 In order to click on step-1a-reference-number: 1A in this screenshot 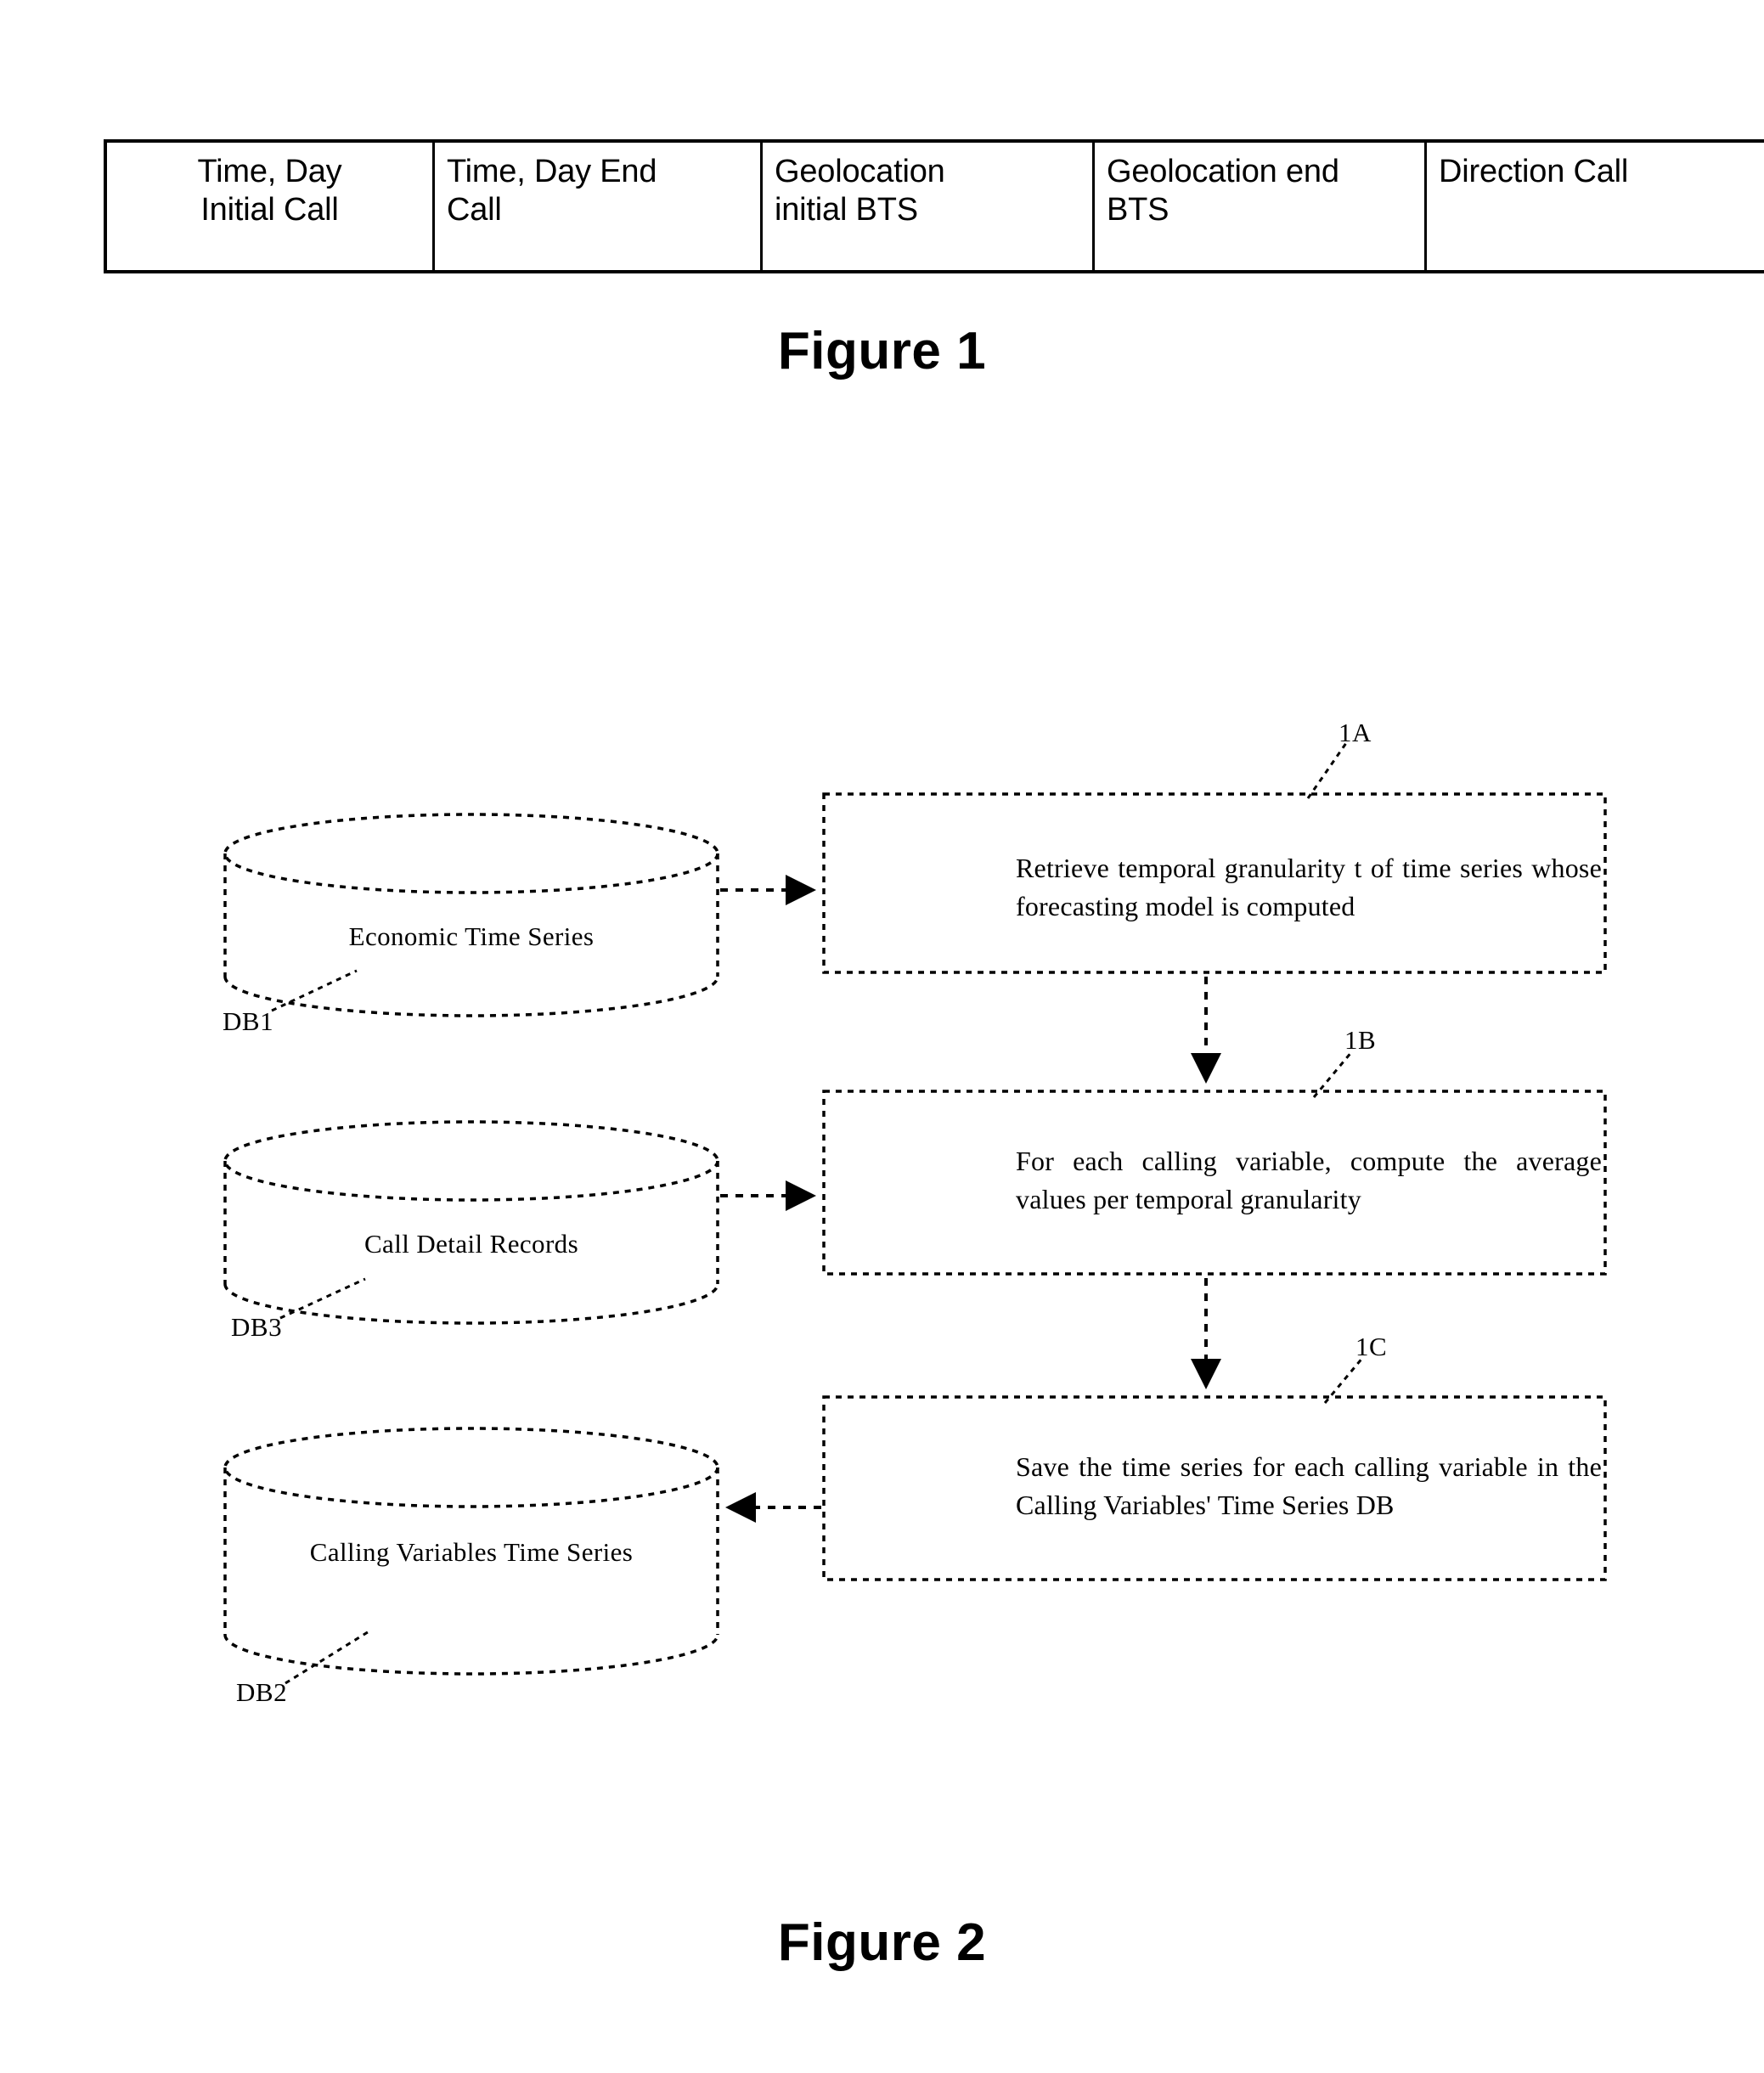, I will do `click(1355, 732)`.